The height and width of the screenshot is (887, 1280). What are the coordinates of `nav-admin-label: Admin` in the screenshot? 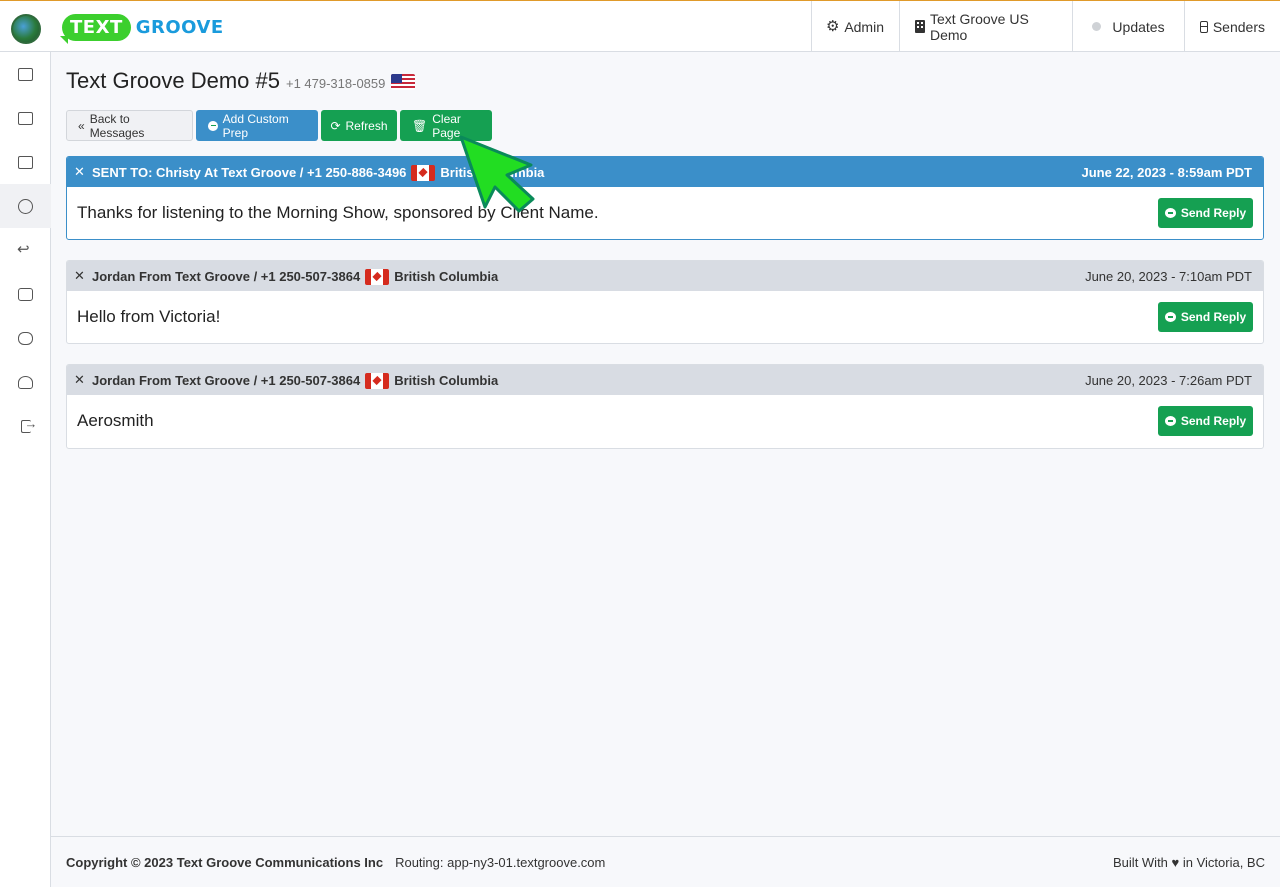 It's located at (864, 26).